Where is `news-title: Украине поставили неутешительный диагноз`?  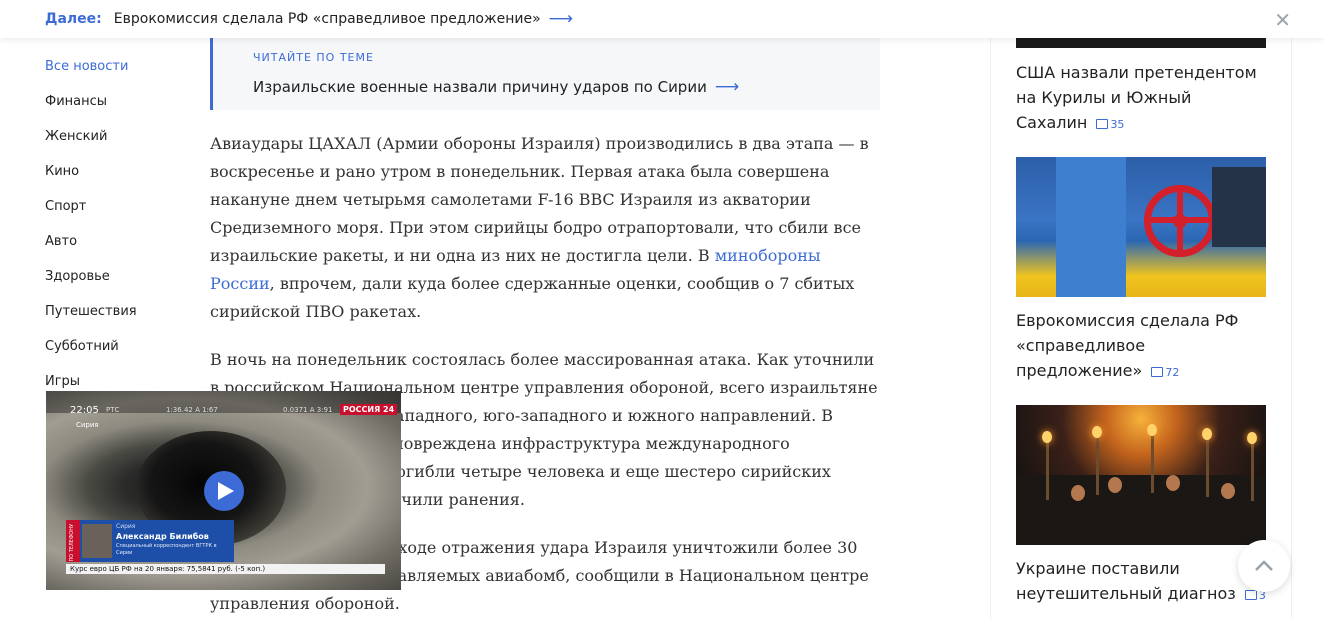
news-title: Украине поставили неутешительный диагноз is located at coordinates (1126, 581).